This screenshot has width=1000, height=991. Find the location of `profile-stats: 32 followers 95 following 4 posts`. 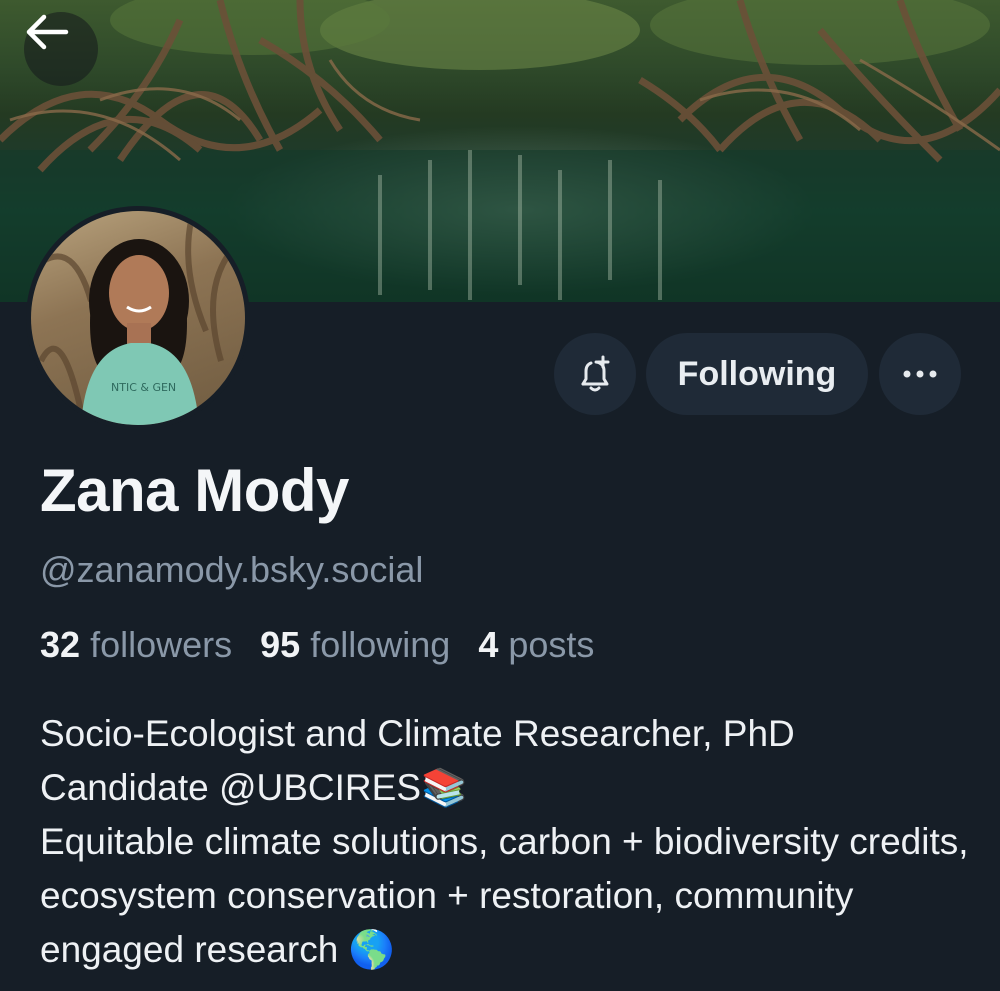

profile-stats: 32 followers 95 following 4 posts is located at coordinates (326, 645).